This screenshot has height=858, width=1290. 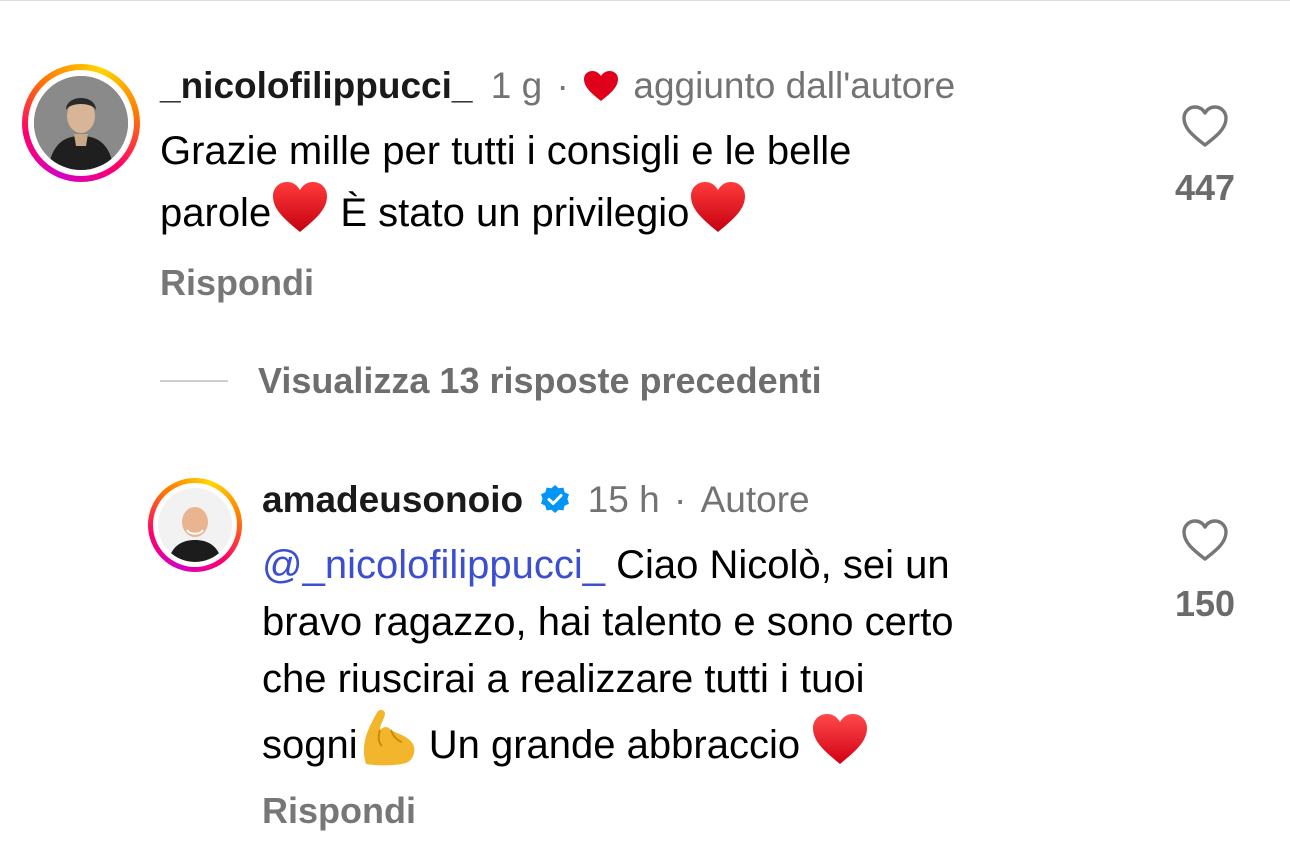 What do you see at coordinates (433, 565) in the screenshot?
I see `mention-link: @_nicolofilippucci_` at bounding box center [433, 565].